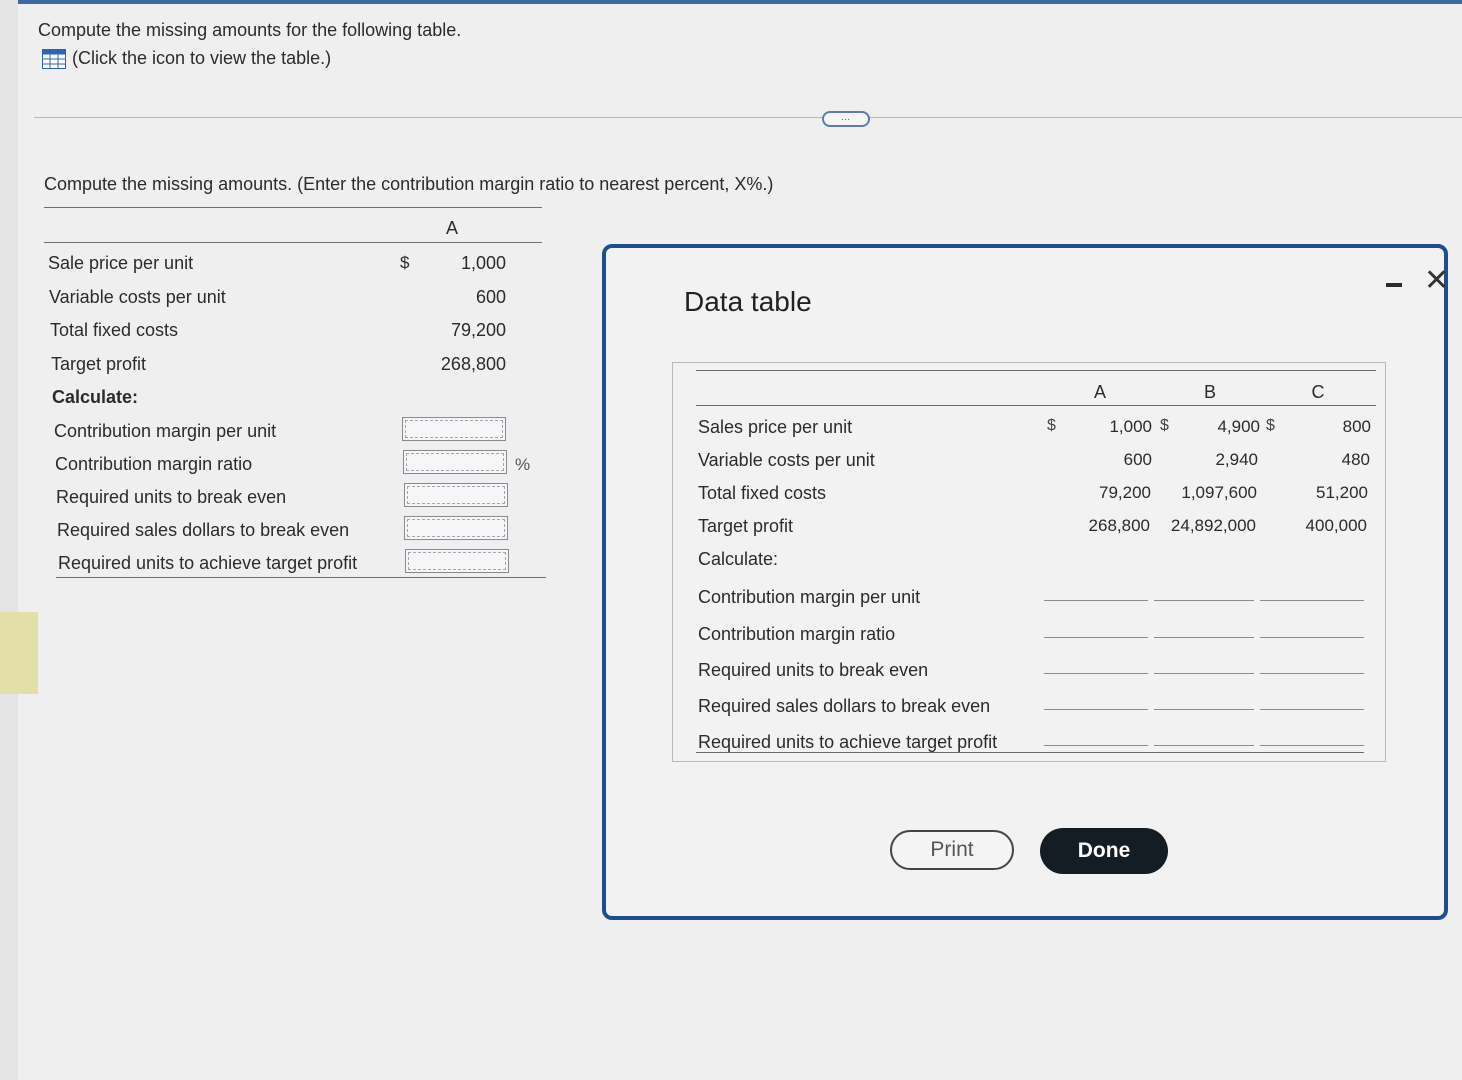 This screenshot has height=1080, width=1462. What do you see at coordinates (748, 117) in the screenshot?
I see `section-divider` at bounding box center [748, 117].